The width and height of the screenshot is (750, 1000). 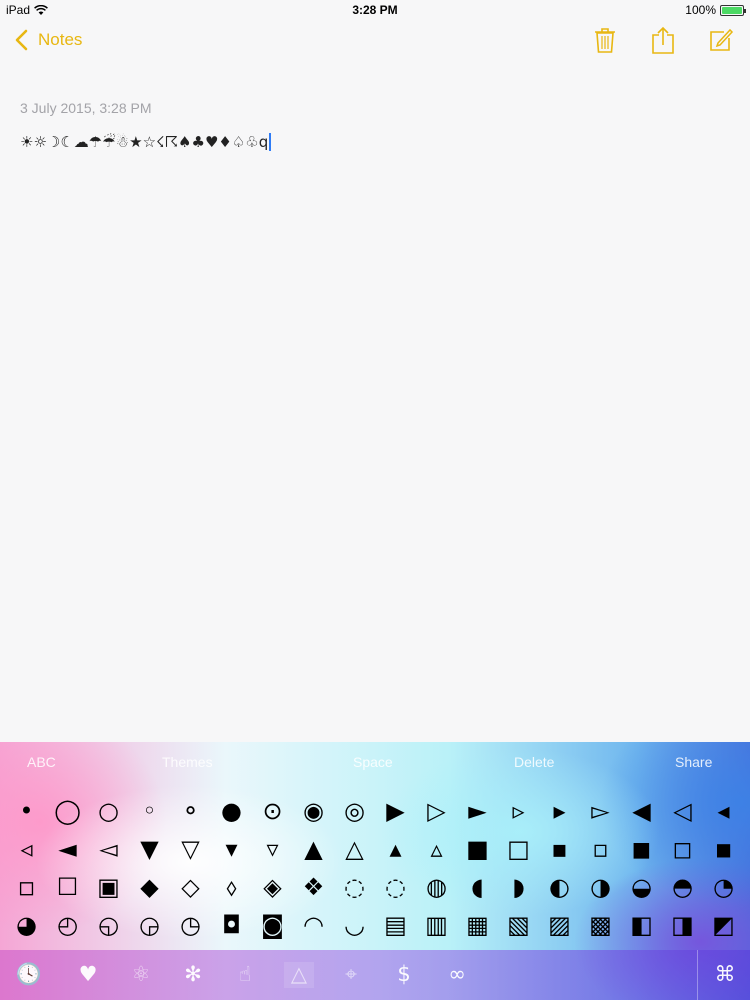 I want to click on symbol-key: ◂, so click(x=723, y=811).